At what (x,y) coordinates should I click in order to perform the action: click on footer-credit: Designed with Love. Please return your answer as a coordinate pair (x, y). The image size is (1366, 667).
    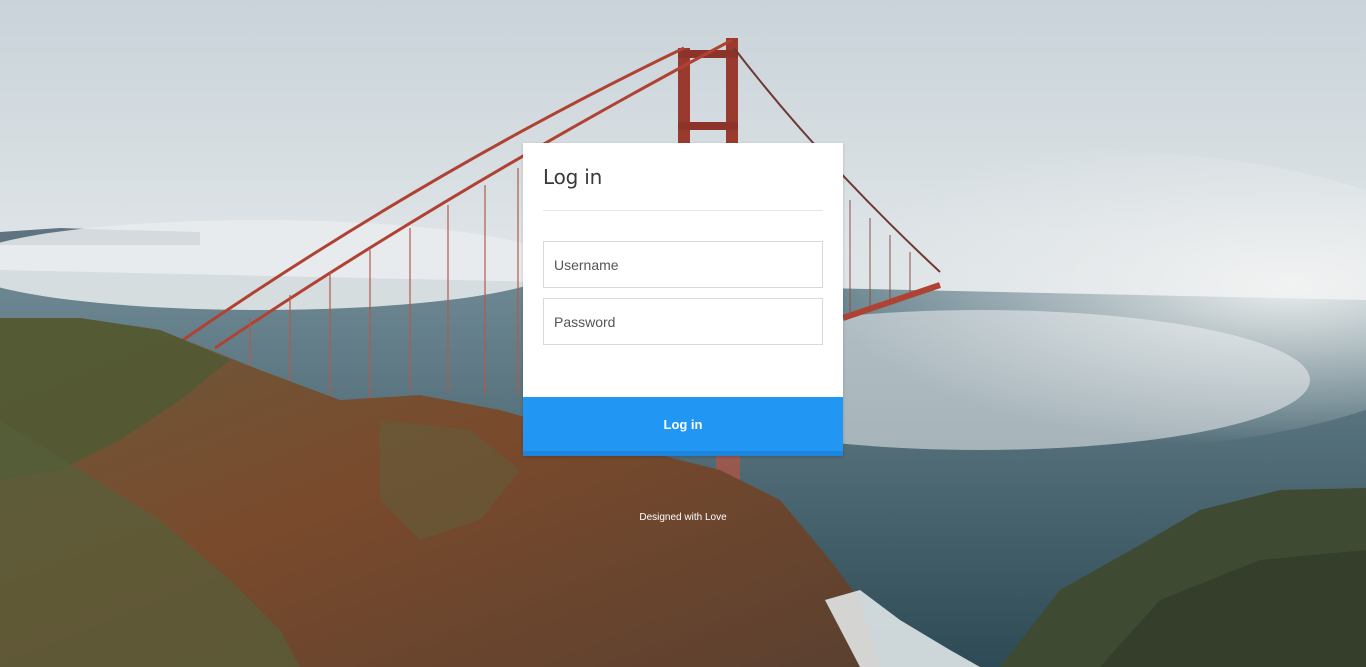
    Looking at the image, I should click on (683, 517).